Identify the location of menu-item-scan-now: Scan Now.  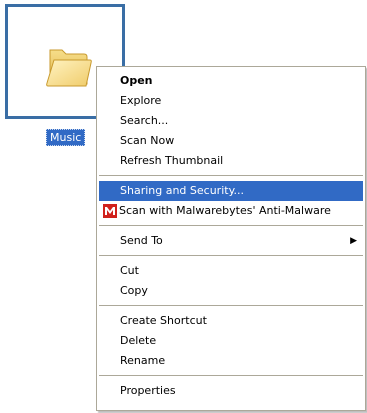
(231, 141).